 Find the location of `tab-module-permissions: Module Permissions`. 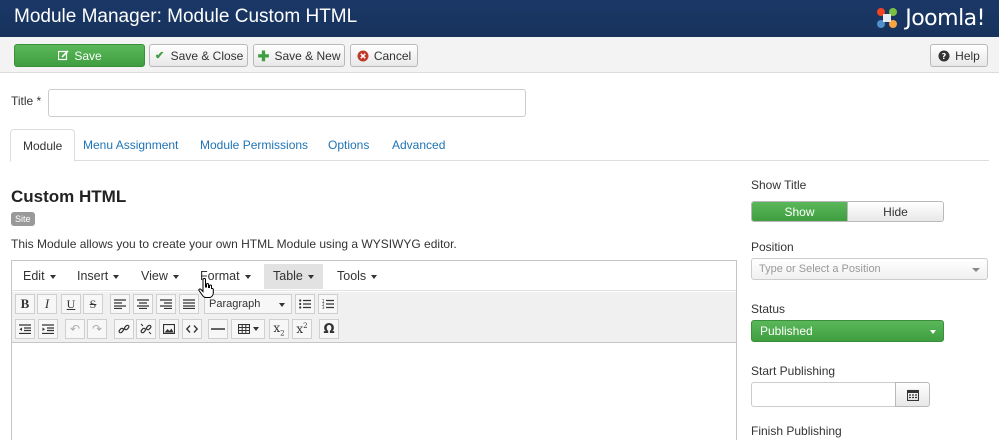

tab-module-permissions: Module Permissions is located at coordinates (254, 145).